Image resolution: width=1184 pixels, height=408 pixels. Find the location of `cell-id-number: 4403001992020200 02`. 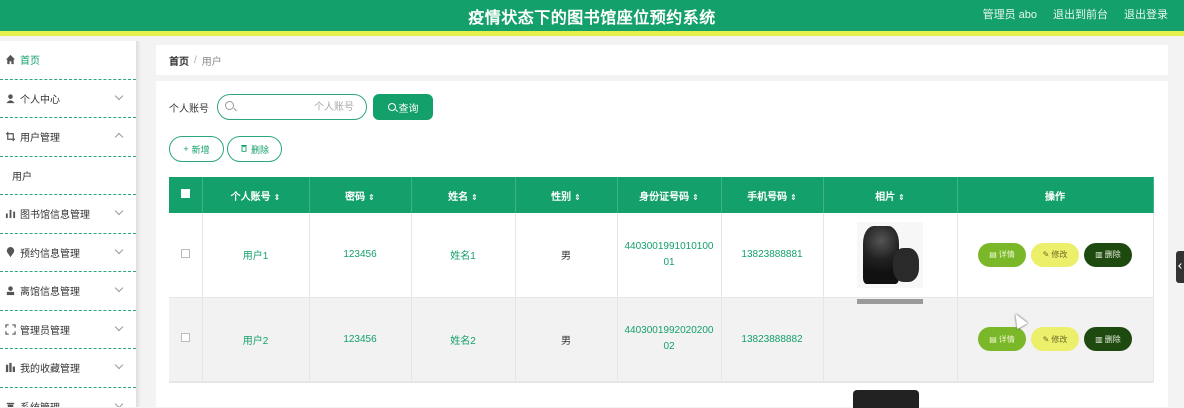

cell-id-number: 4403001992020200 02 is located at coordinates (669, 339).